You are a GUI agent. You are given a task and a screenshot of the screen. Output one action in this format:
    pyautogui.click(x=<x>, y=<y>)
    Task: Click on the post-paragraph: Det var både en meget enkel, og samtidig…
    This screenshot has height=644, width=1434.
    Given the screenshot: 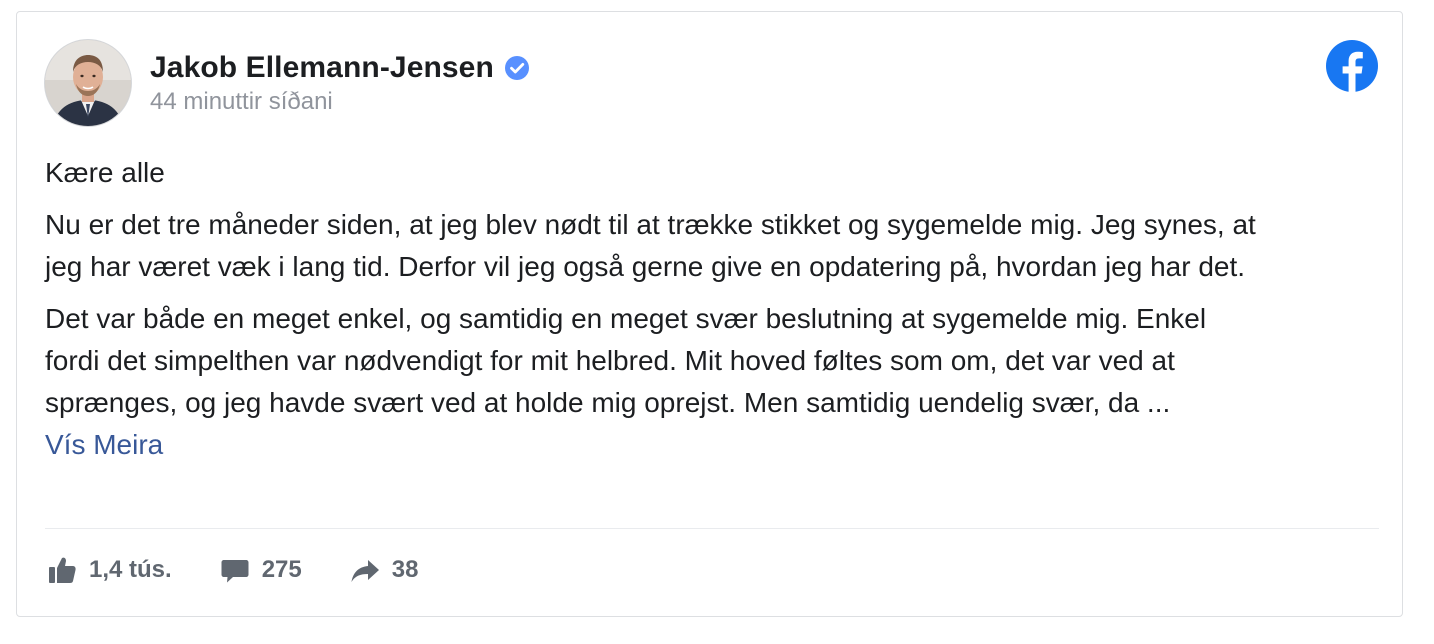 What is the action you would take?
    pyautogui.click(x=626, y=360)
    